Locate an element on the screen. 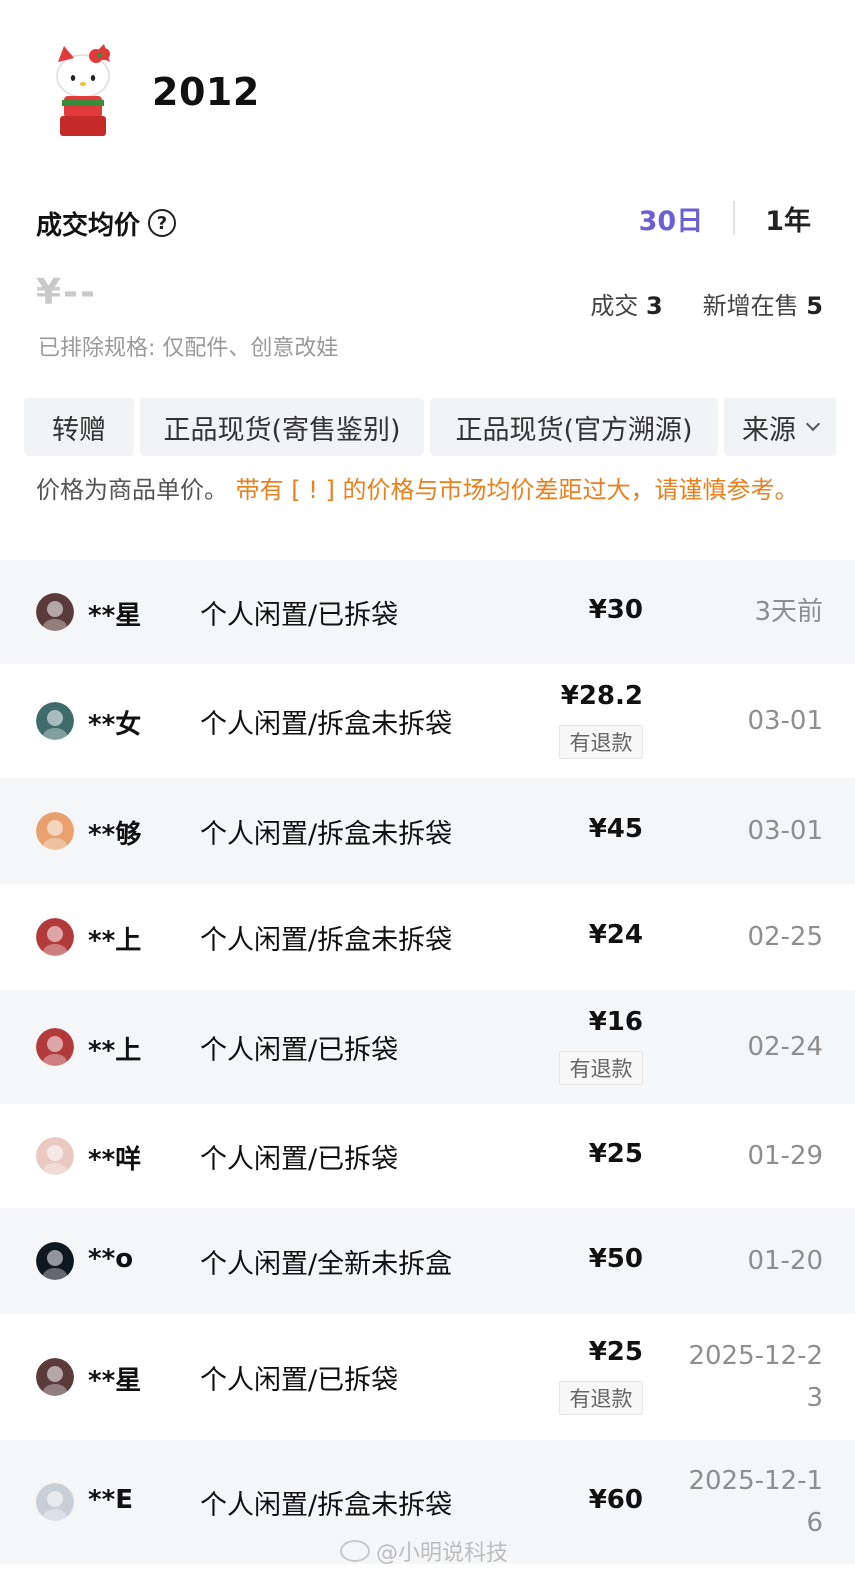  new-listings-value: 5 is located at coordinates (814, 306).